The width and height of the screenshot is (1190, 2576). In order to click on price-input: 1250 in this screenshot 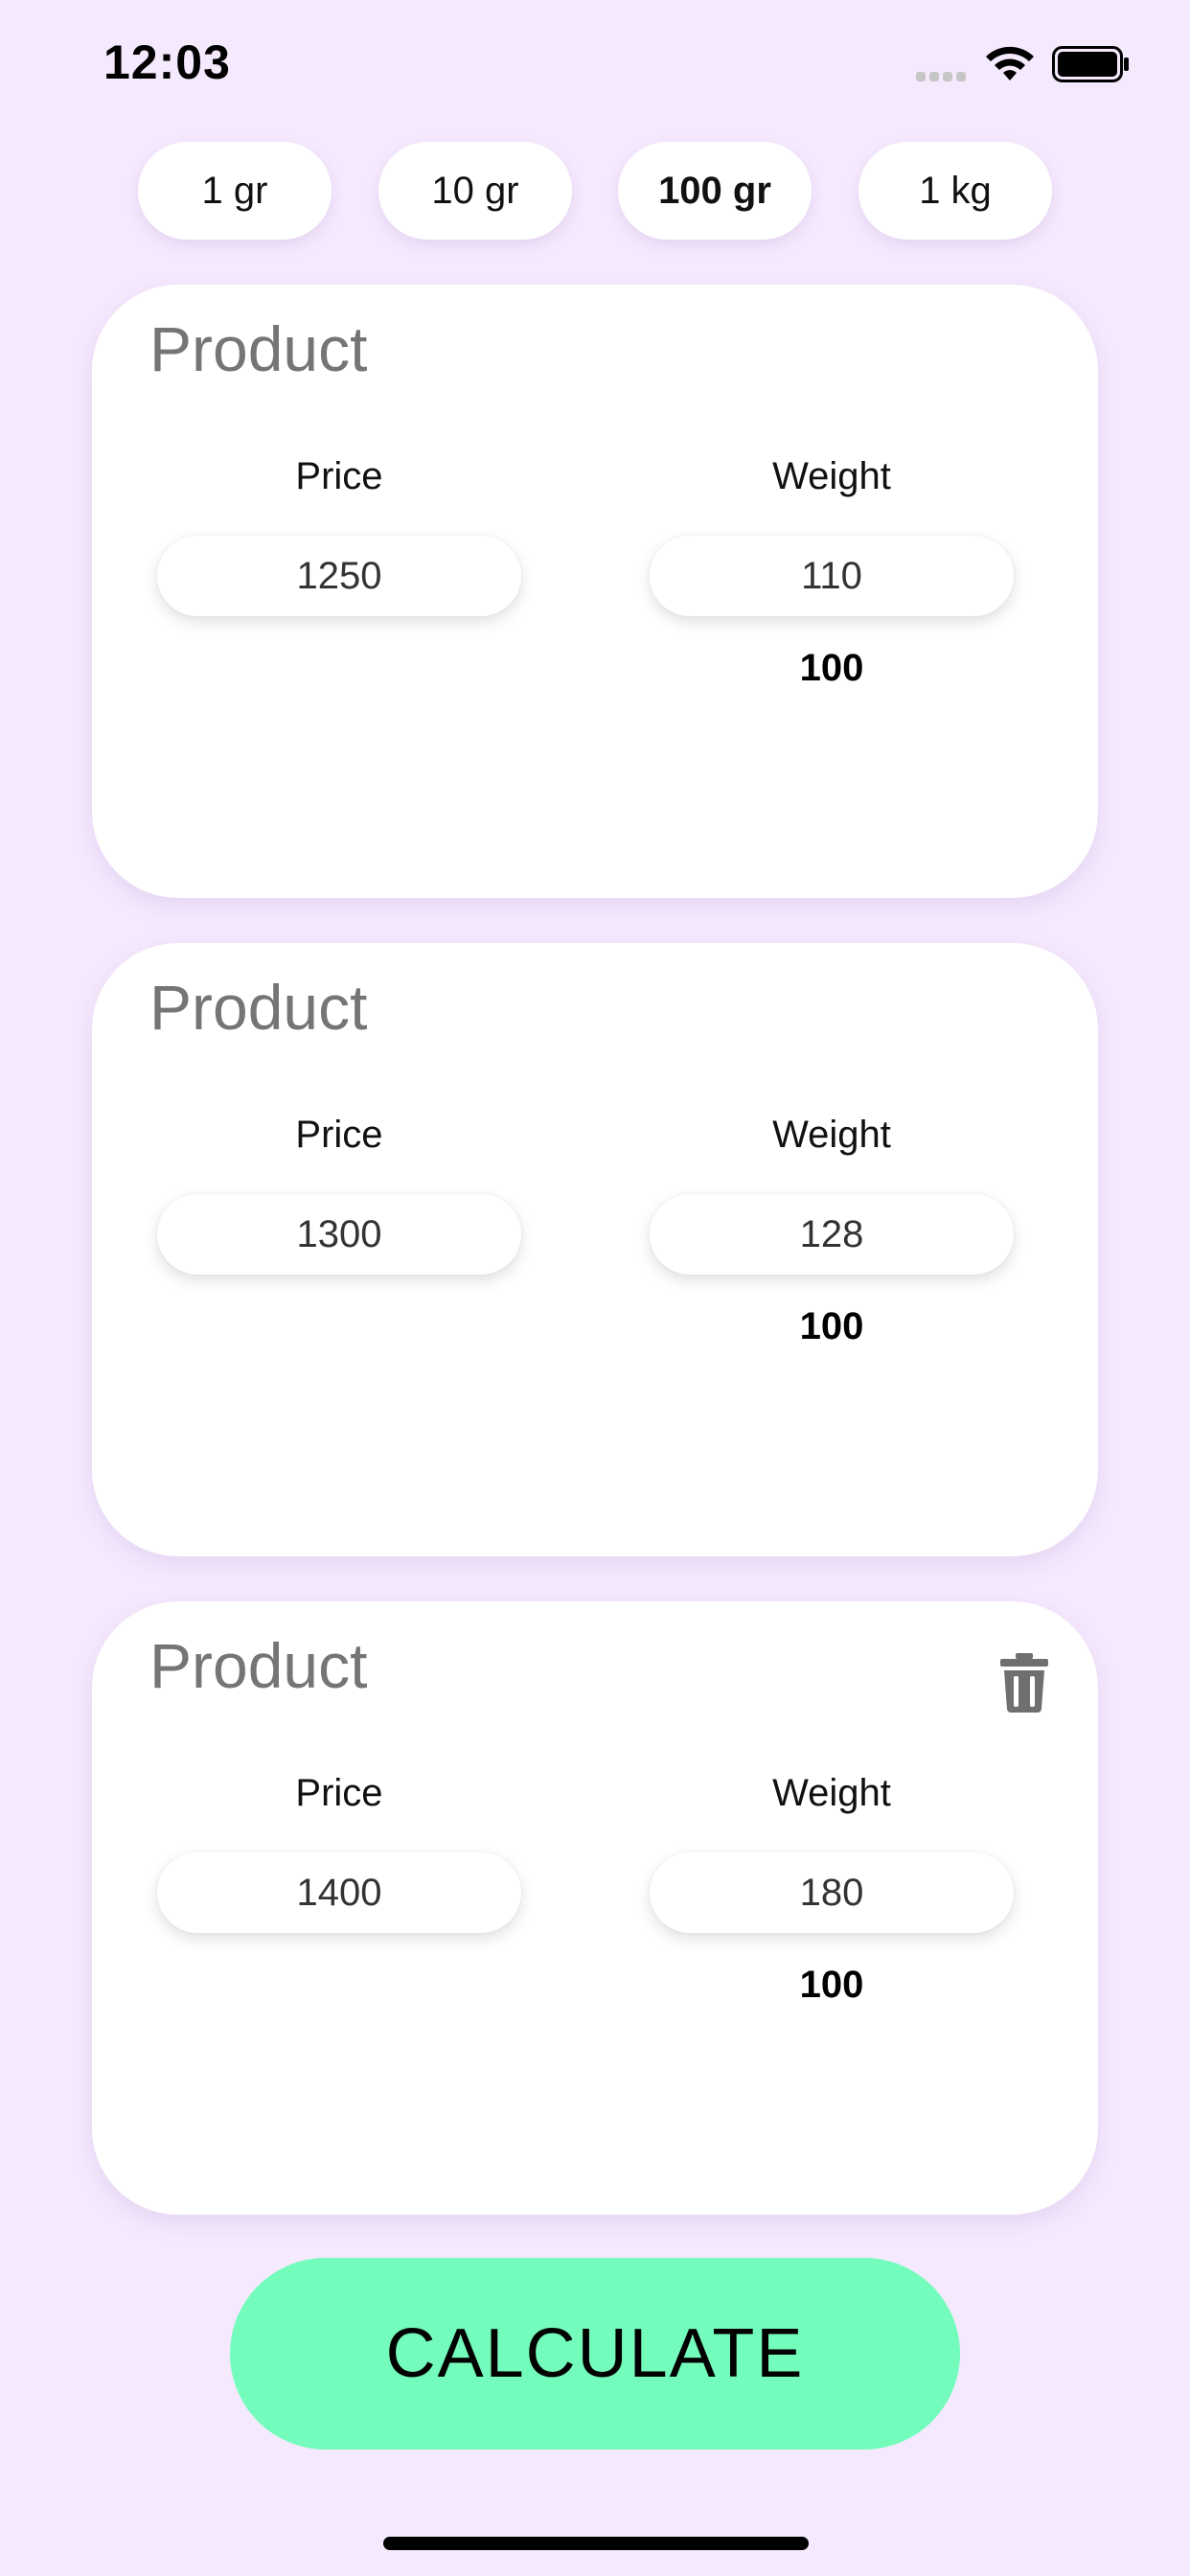, I will do `click(339, 576)`.